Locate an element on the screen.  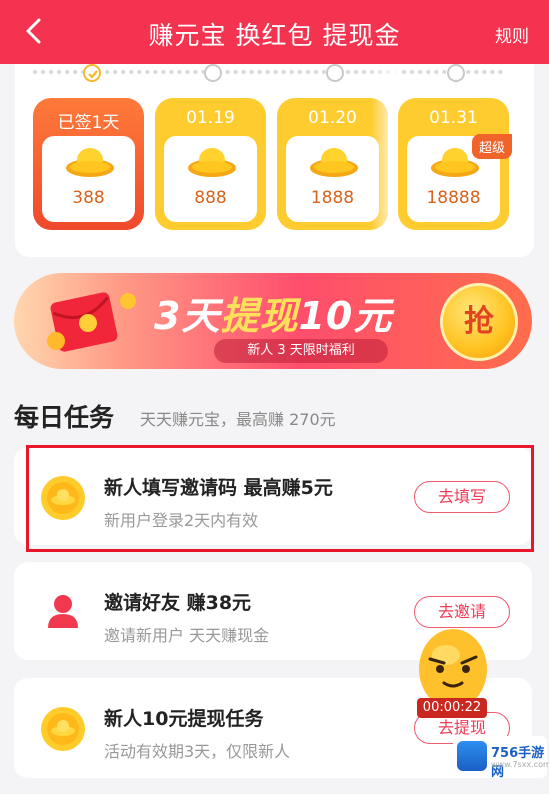
withdraw-promo-banner: 3天提现10元 新人 3 天限时福利 抢 is located at coordinates (273, 321).